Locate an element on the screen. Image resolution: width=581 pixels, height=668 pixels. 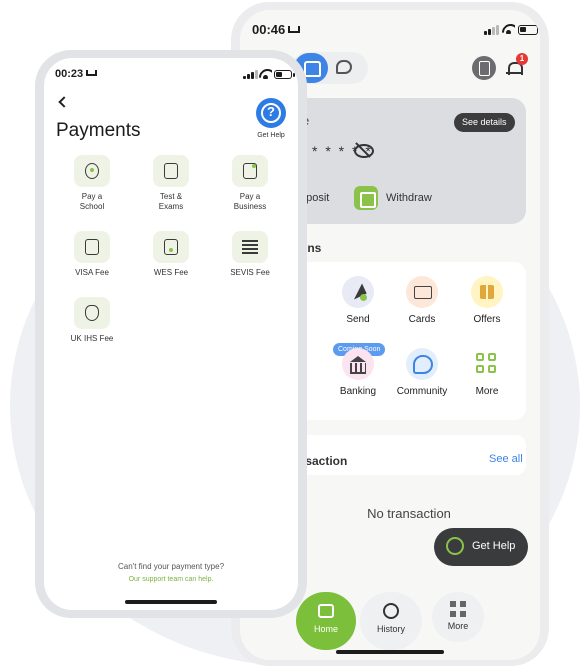
send-action: Send is located at coordinates (358, 300).